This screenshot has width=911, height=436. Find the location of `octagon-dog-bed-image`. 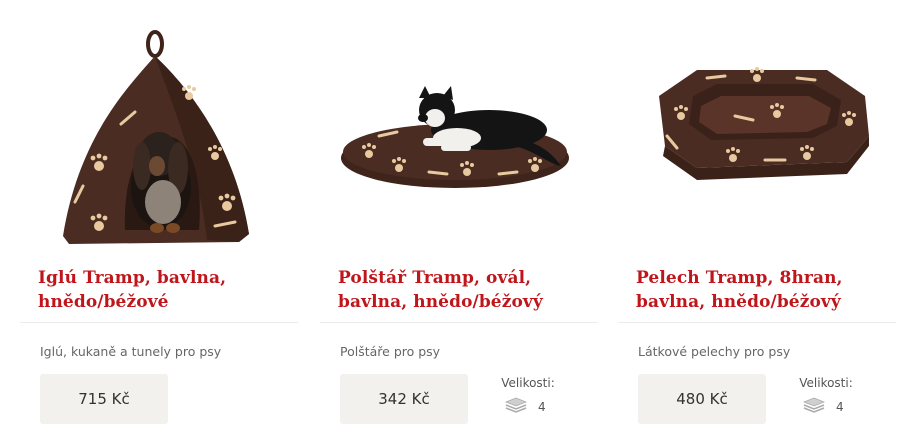

octagon-dog-bed-image is located at coordinates (764, 123).